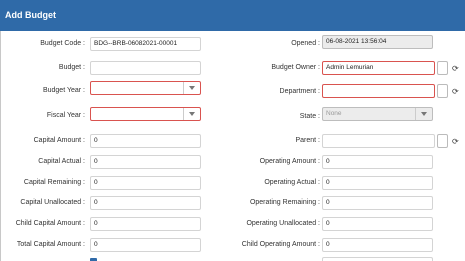  I want to click on budget-owner-label: Budget Owner :, so click(295, 67).